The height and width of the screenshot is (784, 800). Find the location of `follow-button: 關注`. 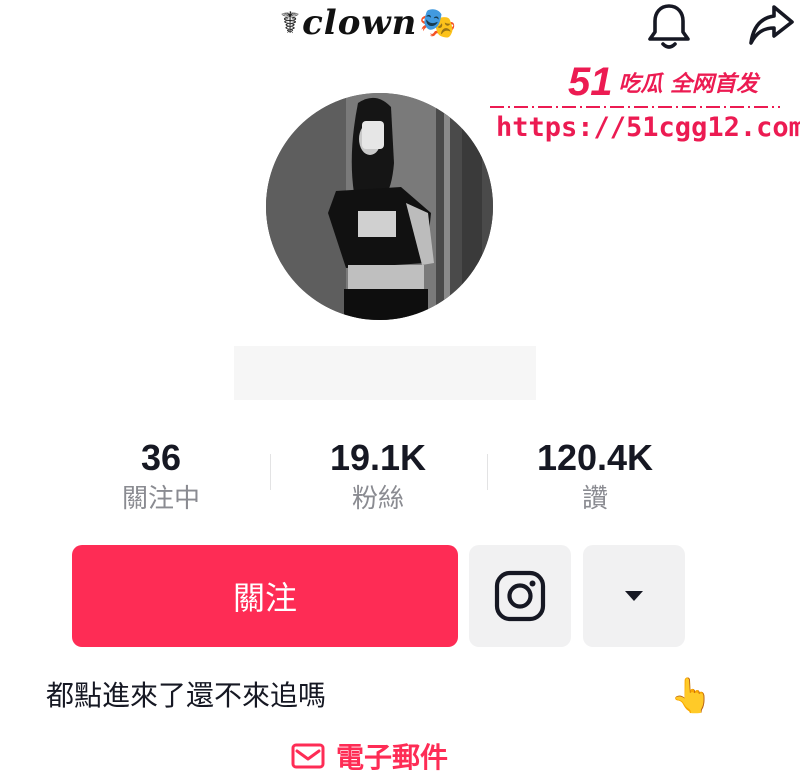

follow-button: 關注 is located at coordinates (265, 596).